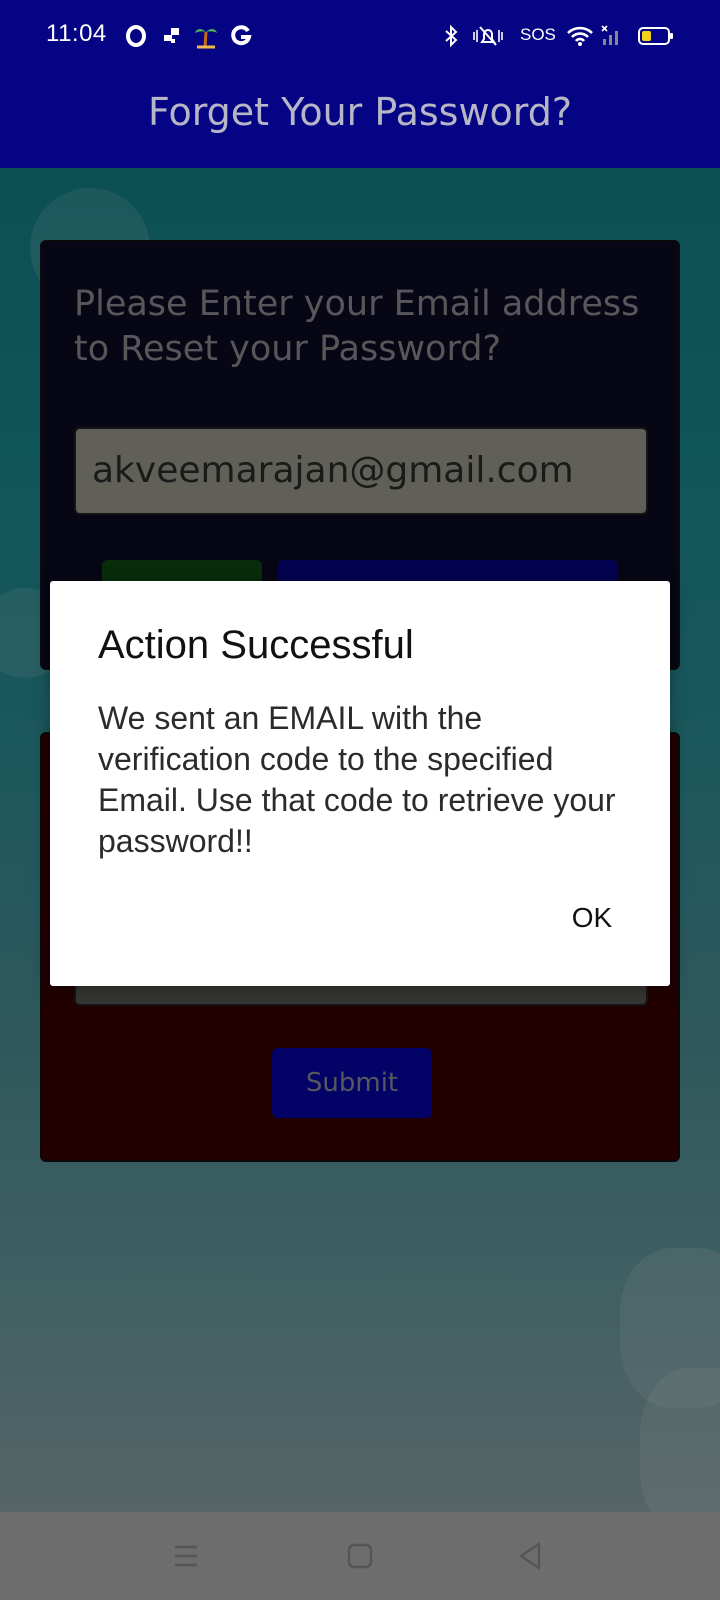  What do you see at coordinates (612, 36) in the screenshot?
I see `signal-icon` at bounding box center [612, 36].